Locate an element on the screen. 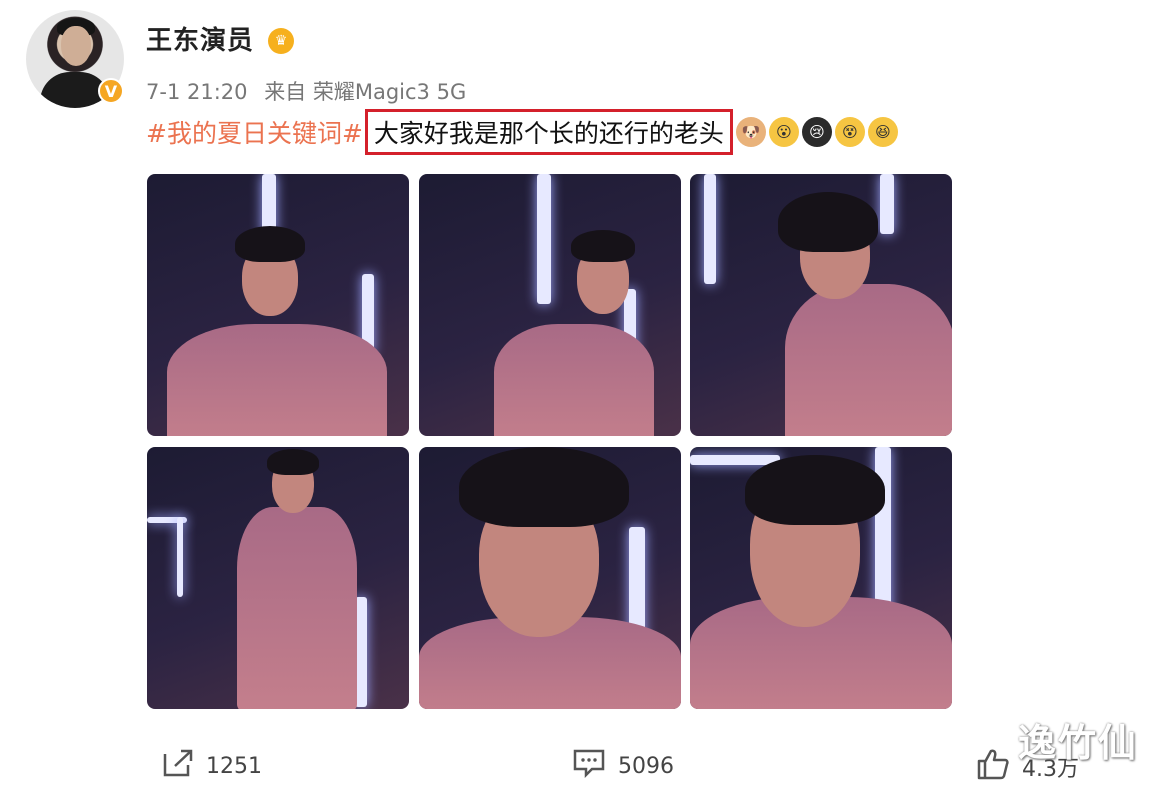  share-count: 1251 is located at coordinates (234, 766).